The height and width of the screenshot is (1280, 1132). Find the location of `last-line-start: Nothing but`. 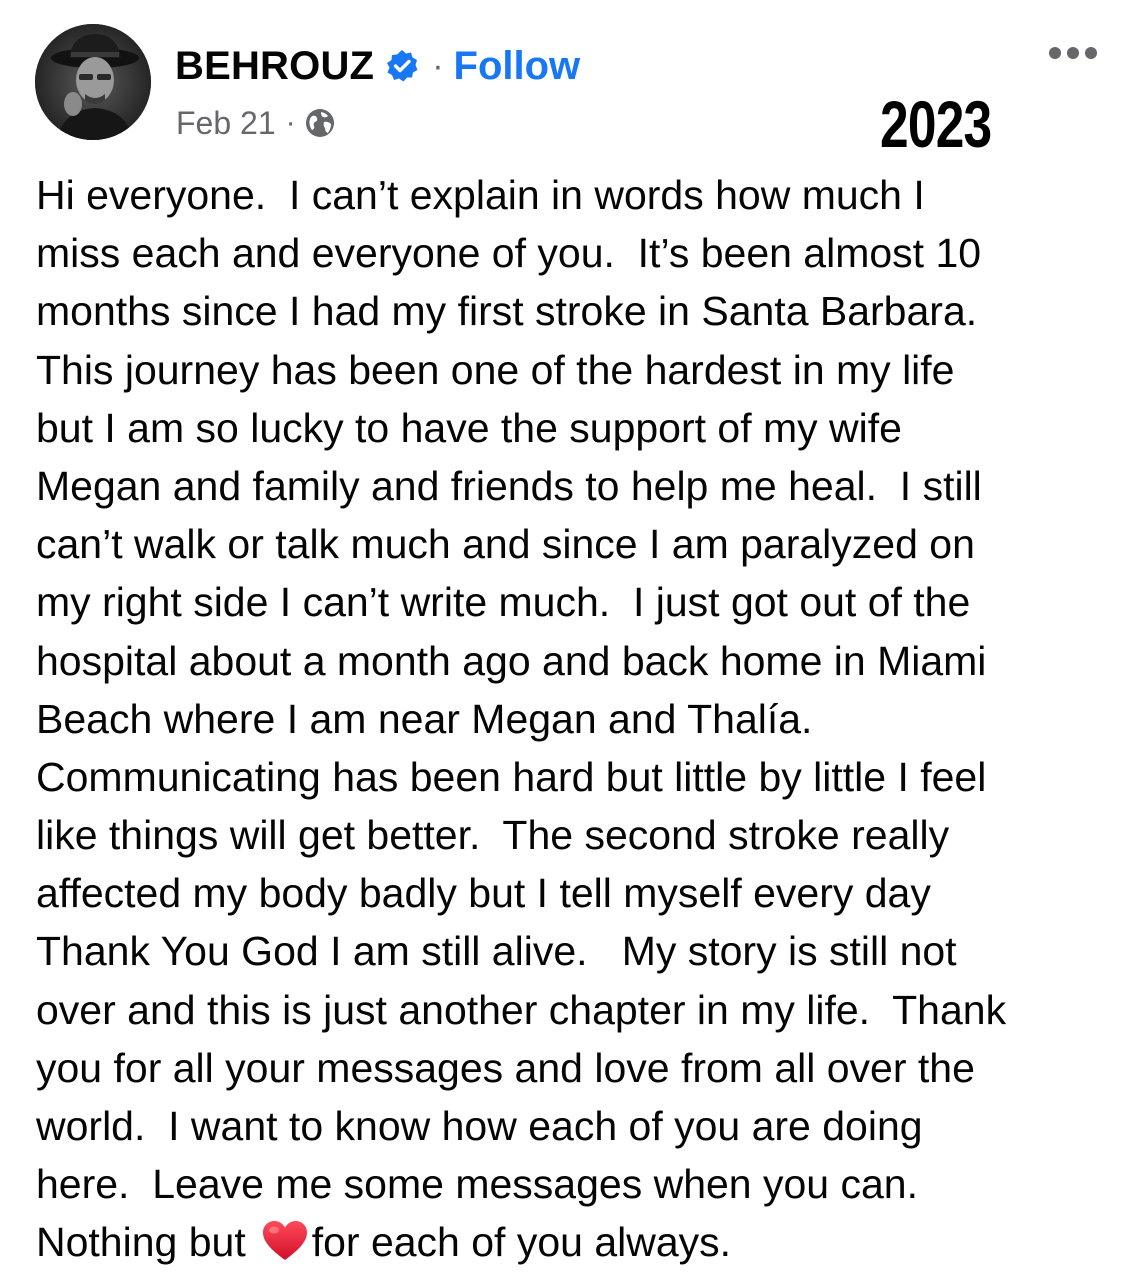

last-line-start: Nothing but is located at coordinates (141, 1242).